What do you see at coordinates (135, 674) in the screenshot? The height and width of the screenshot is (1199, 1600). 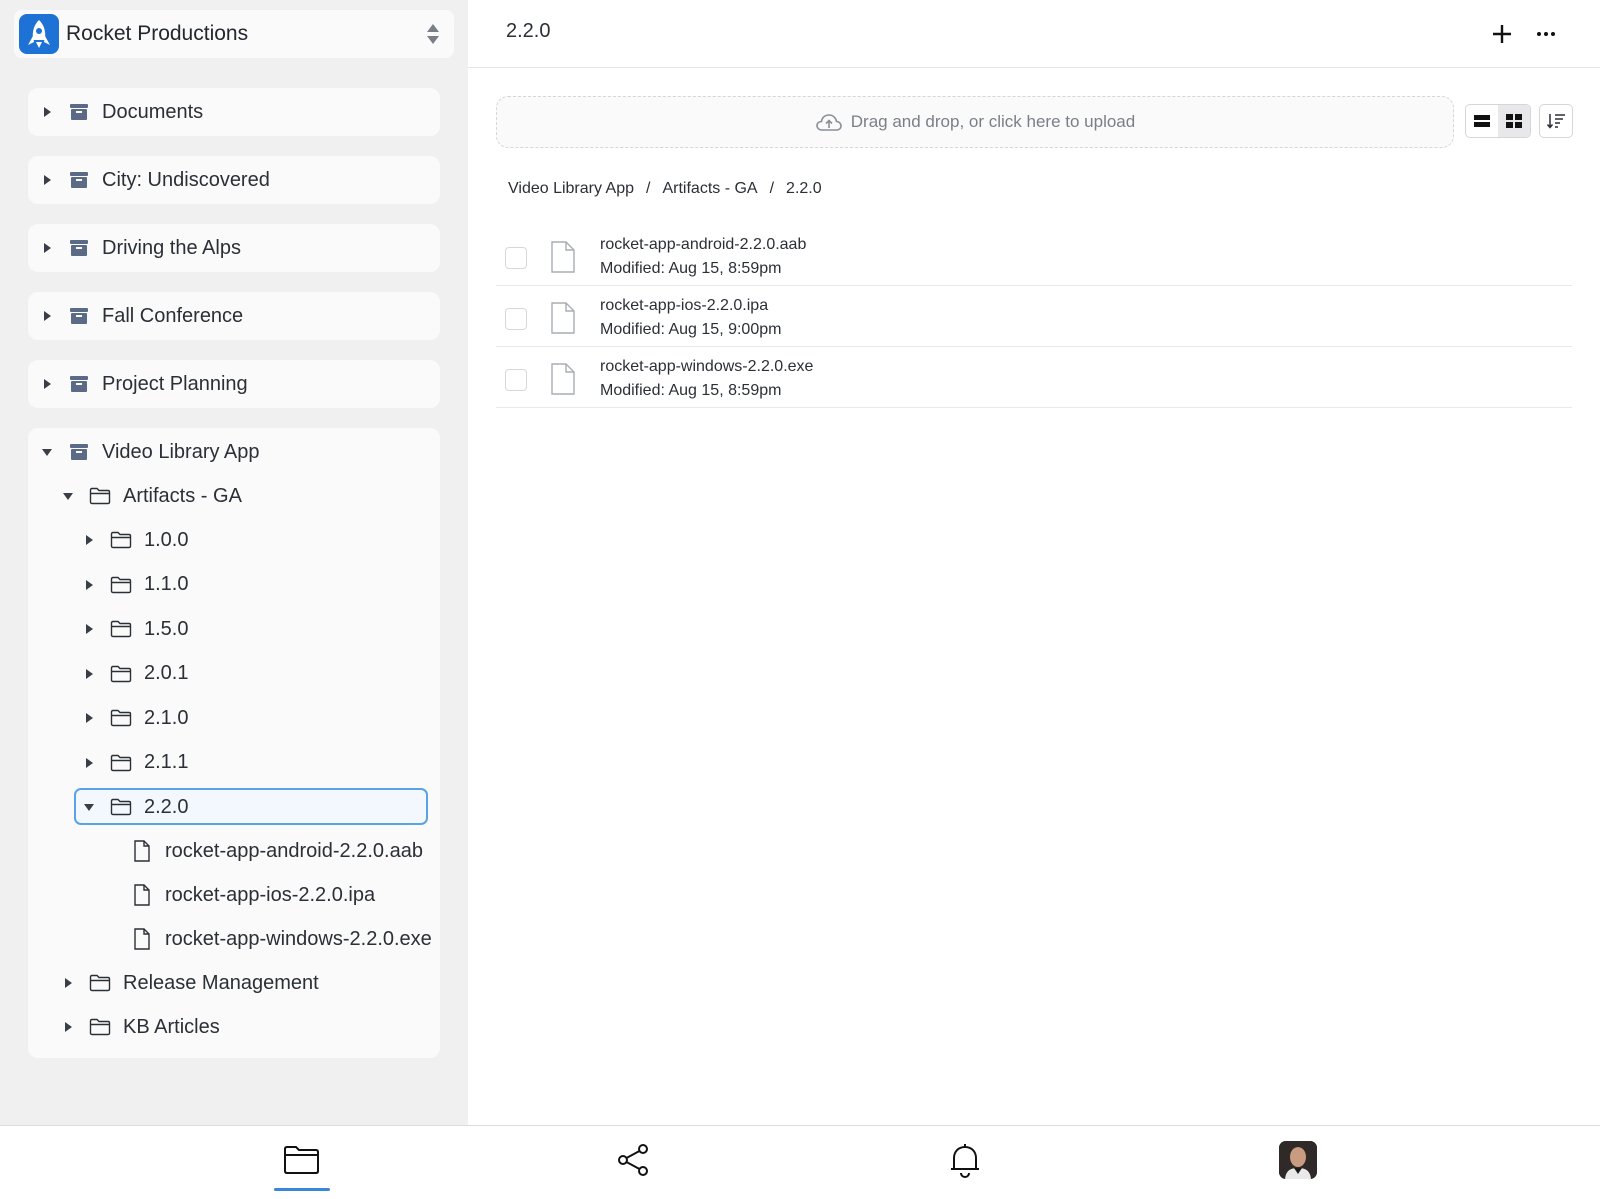 I see `folder-row: 2.0.1` at bounding box center [135, 674].